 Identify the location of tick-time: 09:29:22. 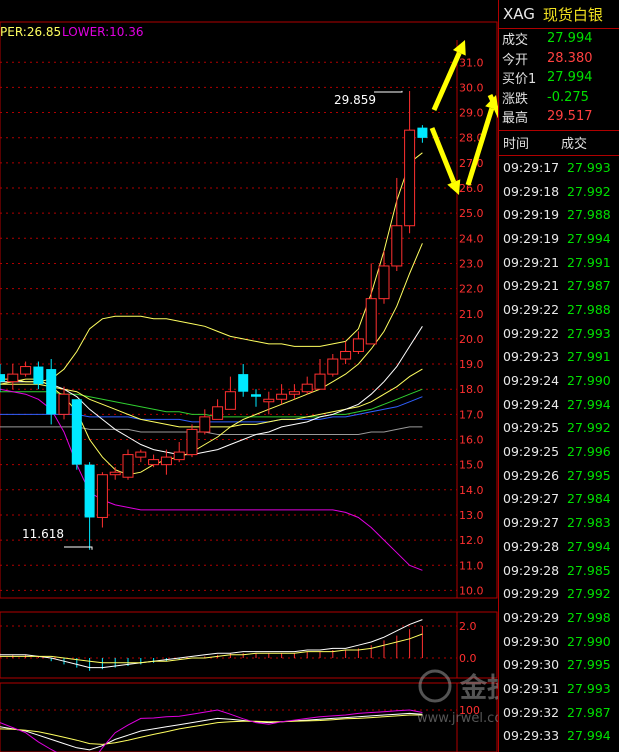
(531, 309).